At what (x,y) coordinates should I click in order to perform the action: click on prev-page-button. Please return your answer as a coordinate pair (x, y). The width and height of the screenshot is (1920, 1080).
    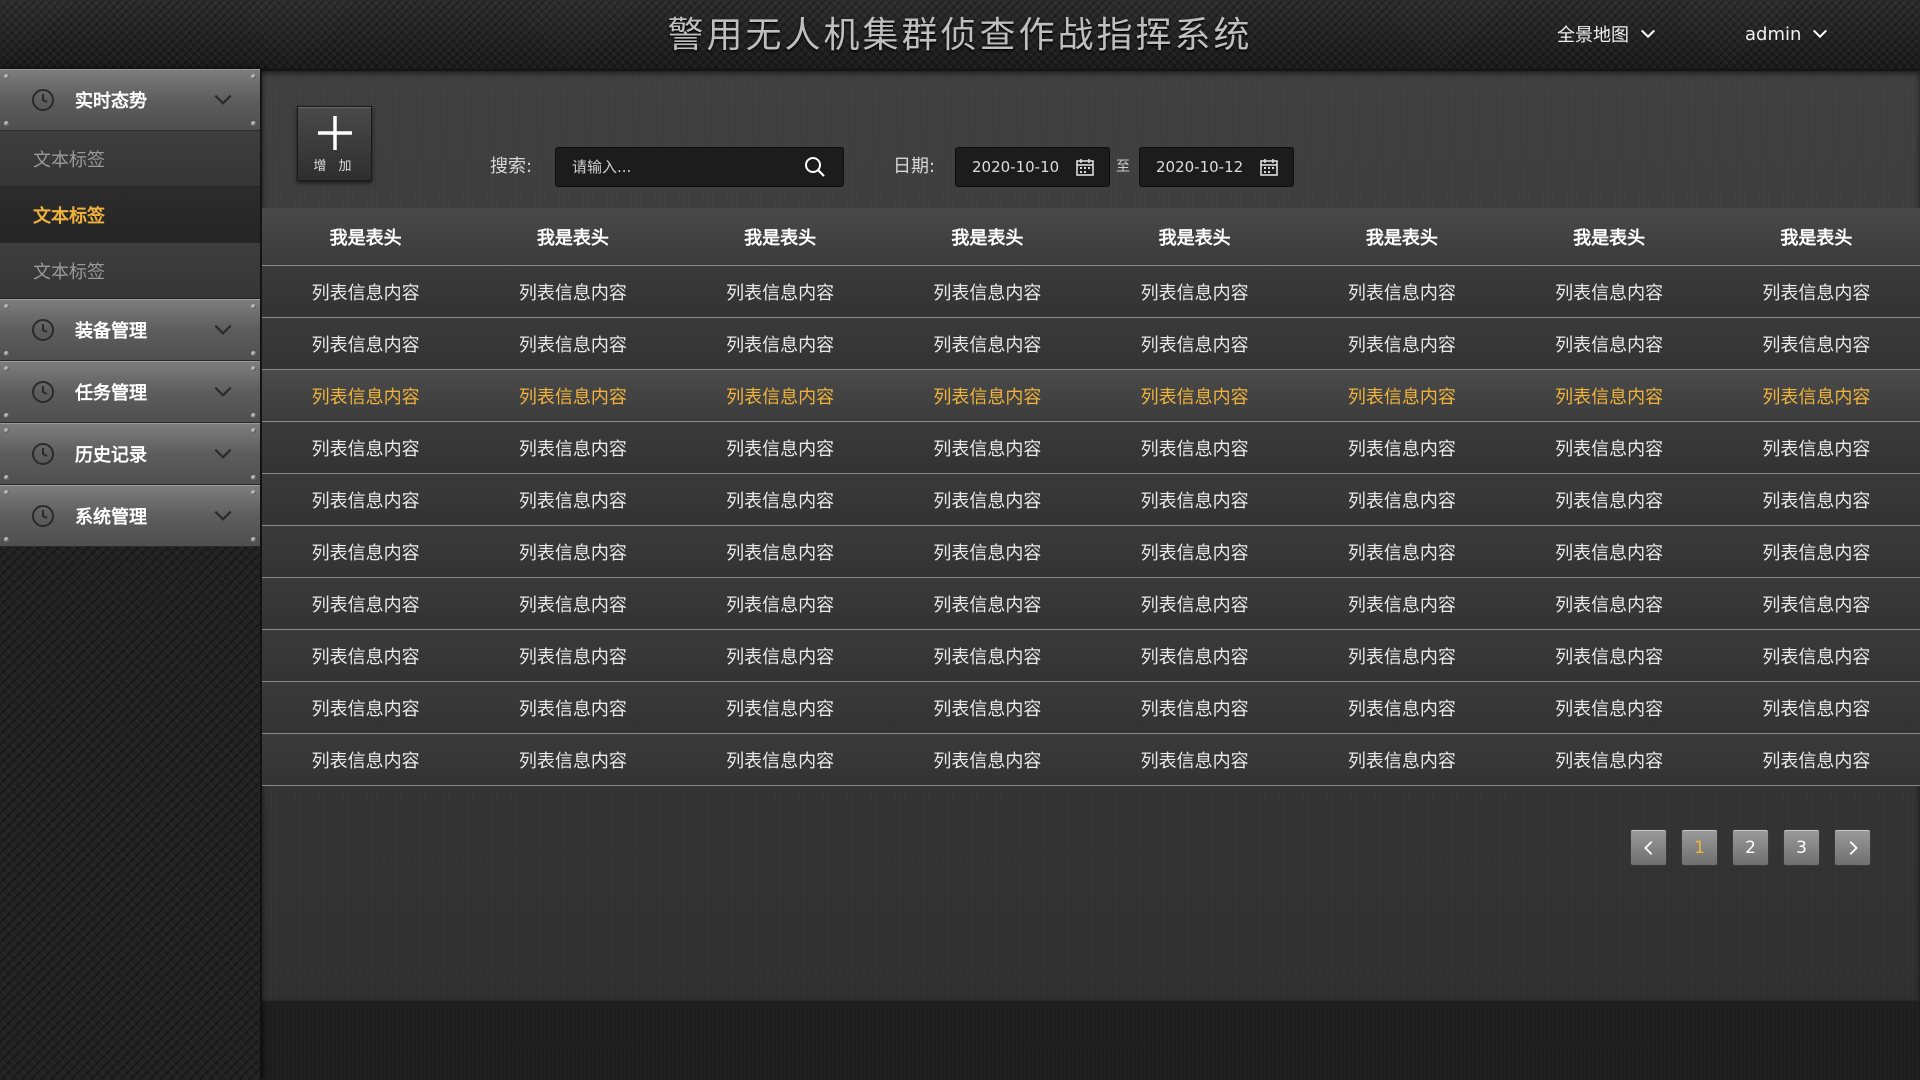
    Looking at the image, I should click on (1648, 847).